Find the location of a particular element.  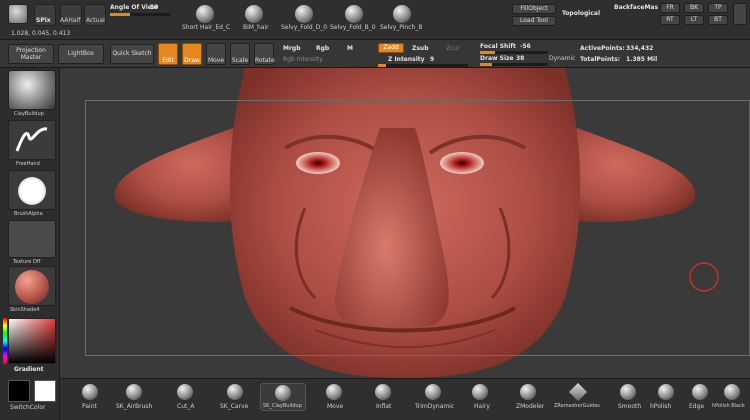

tray-brush-12: hPolish is located at coordinates (661, 406).